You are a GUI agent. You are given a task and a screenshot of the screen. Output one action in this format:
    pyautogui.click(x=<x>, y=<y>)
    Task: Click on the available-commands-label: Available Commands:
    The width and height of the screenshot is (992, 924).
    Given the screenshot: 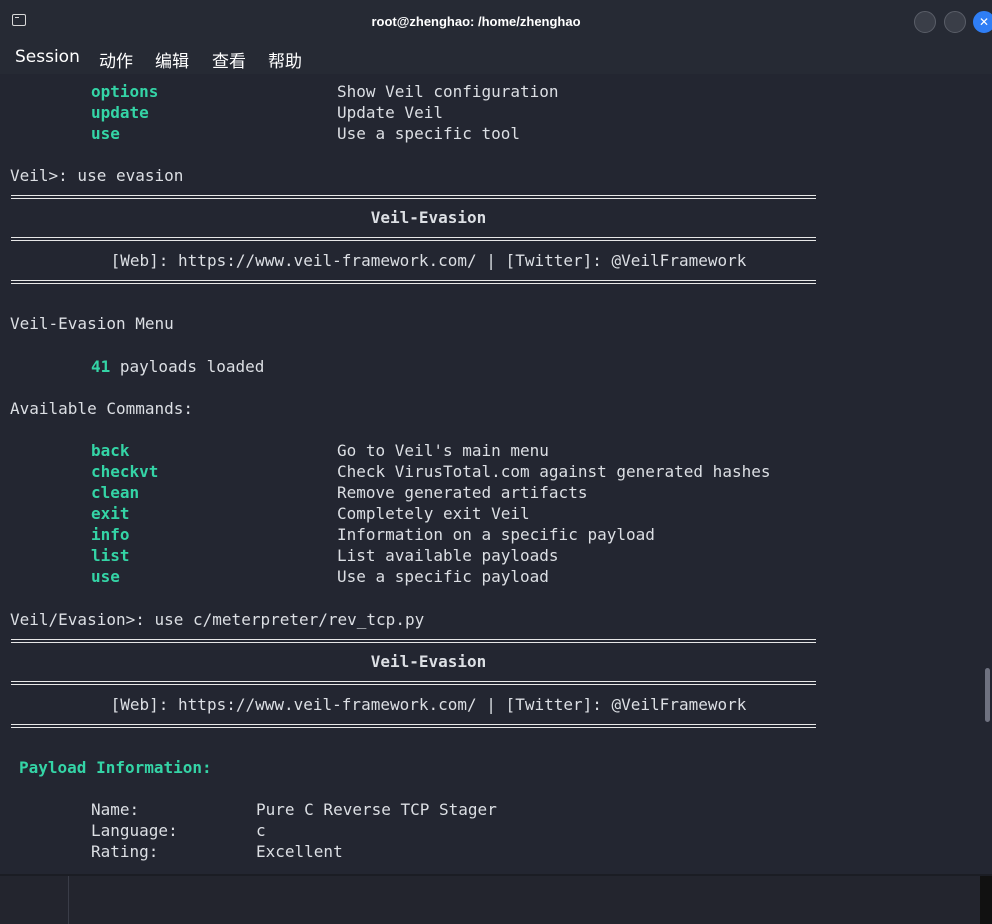 What is the action you would take?
    pyautogui.click(x=102, y=408)
    